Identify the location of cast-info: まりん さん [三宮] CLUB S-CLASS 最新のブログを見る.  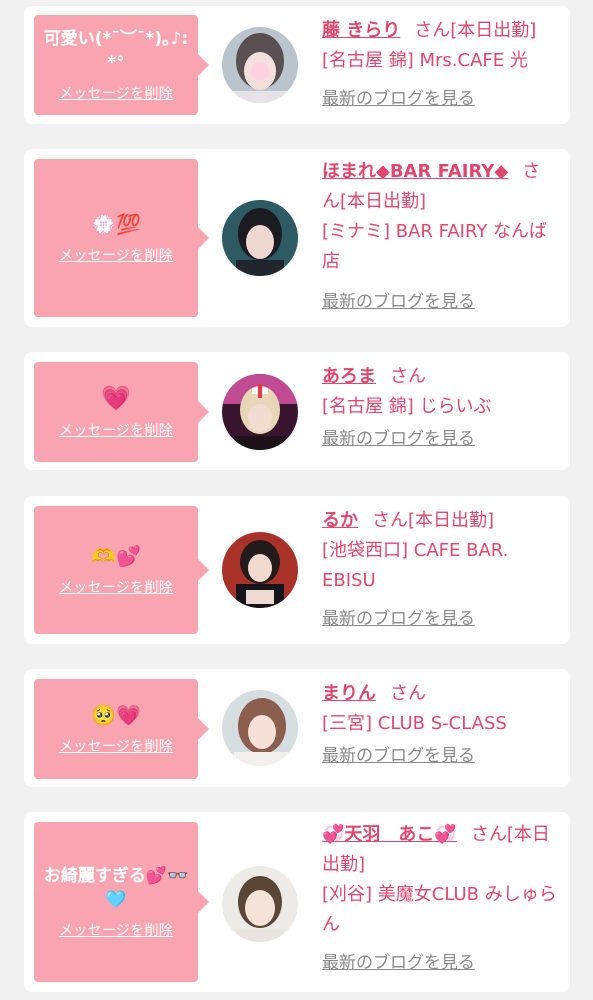
(440, 725).